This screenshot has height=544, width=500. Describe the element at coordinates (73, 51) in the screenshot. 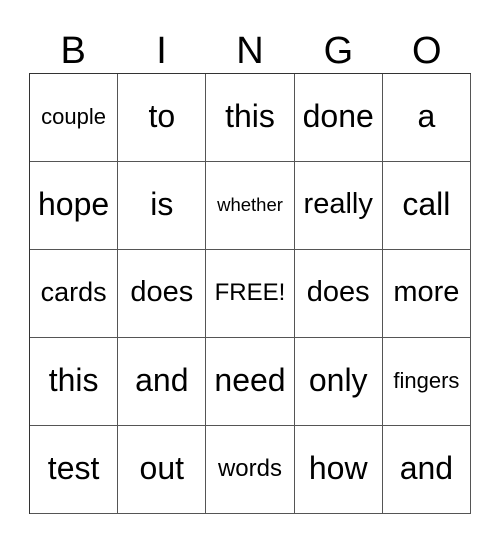

I see `header-letter-b: B` at that location.